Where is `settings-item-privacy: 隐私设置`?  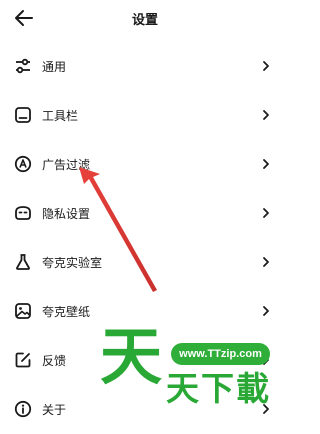 settings-item-privacy: 隐私设置 is located at coordinates (145, 213).